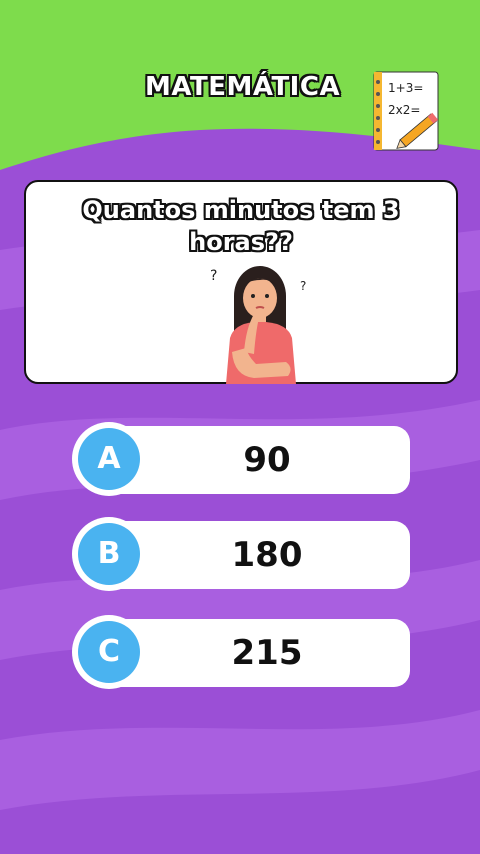 The height and width of the screenshot is (854, 480). Describe the element at coordinates (267, 653) in the screenshot. I see `answer-value: 215` at that location.